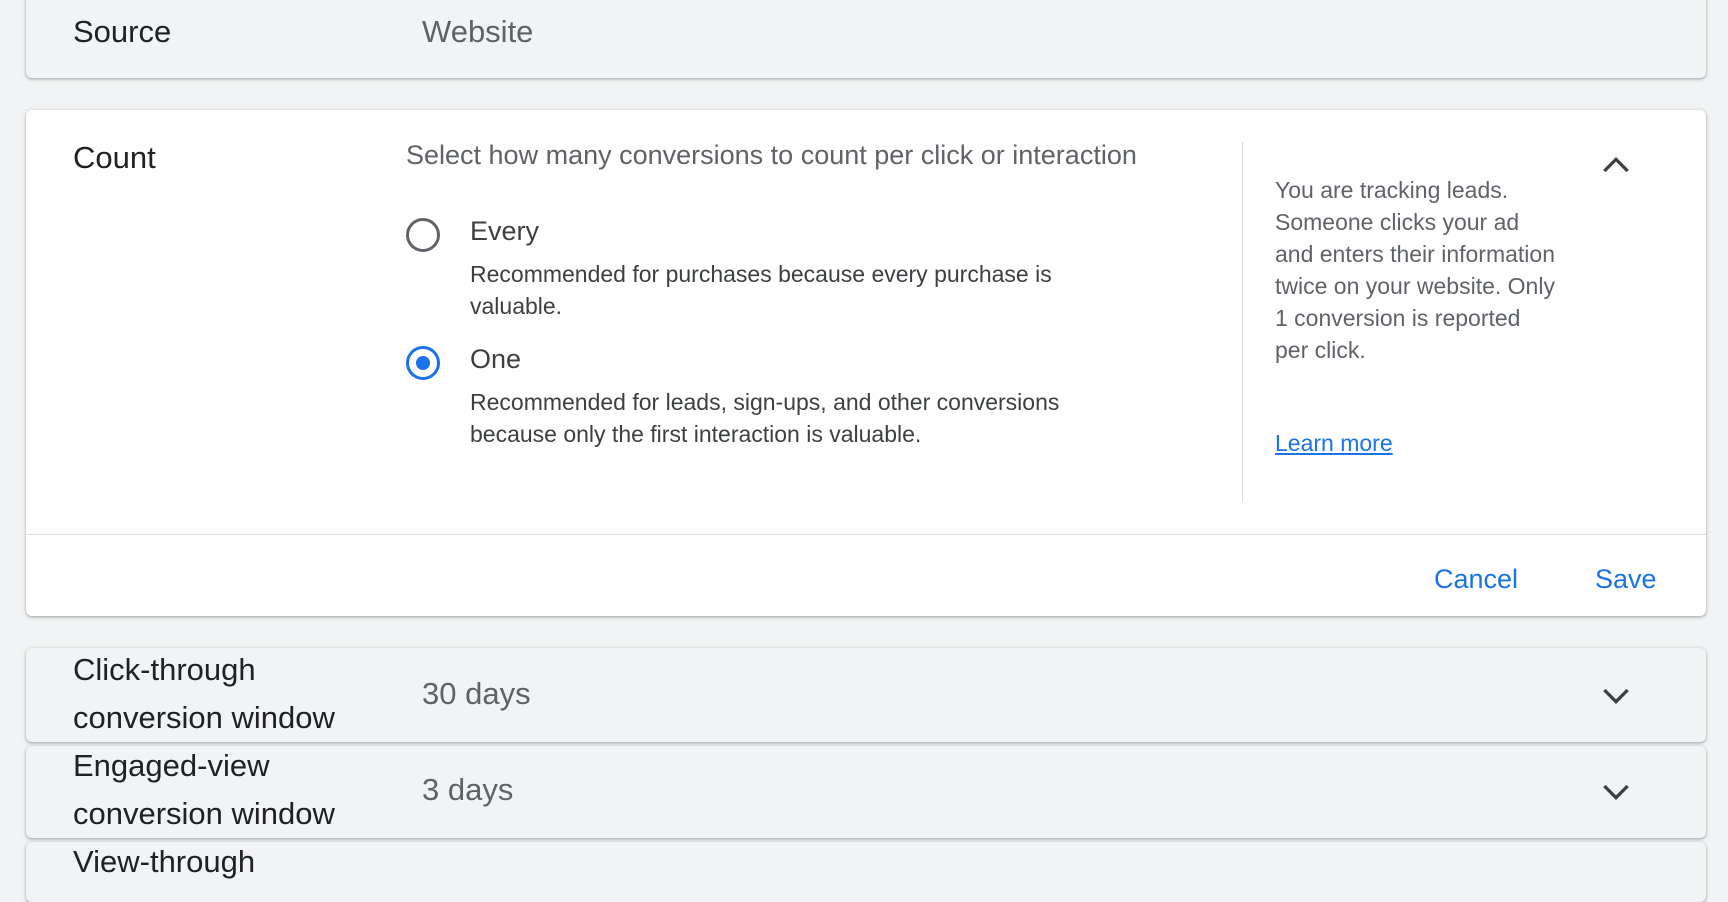 This screenshot has height=902, width=1728. I want to click on count-label: Count, so click(114, 157).